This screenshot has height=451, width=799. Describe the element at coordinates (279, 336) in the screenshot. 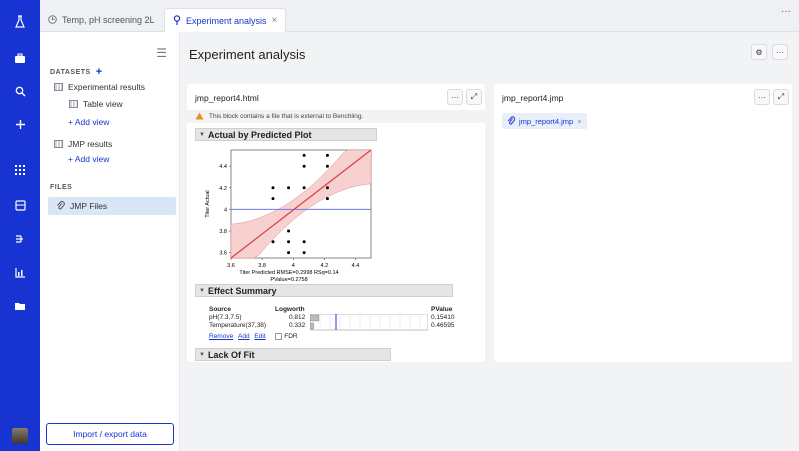

I see `fdr-checkbox` at that location.